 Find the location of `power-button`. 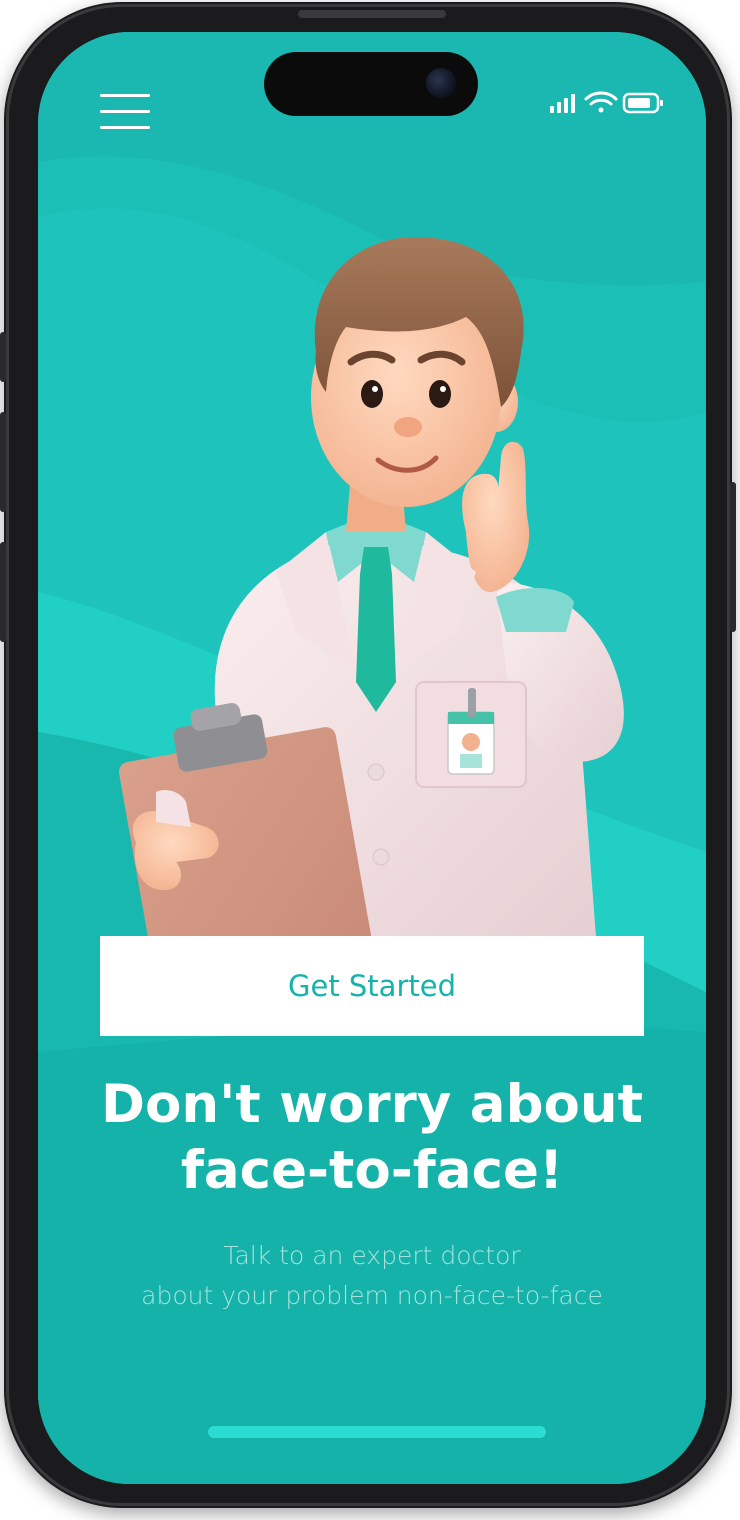

power-button is located at coordinates (733, 557).